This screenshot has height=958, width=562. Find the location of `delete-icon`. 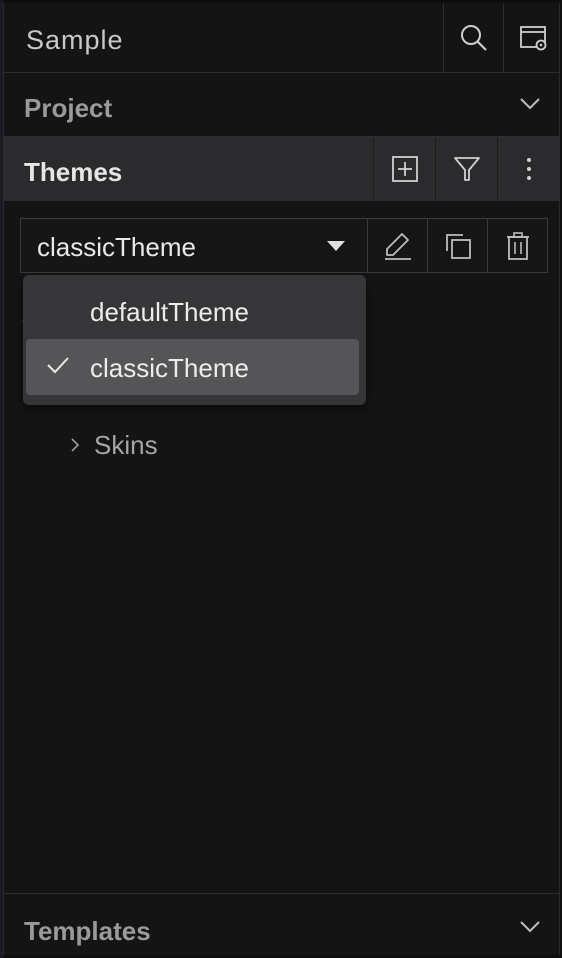

delete-icon is located at coordinates (518, 246).